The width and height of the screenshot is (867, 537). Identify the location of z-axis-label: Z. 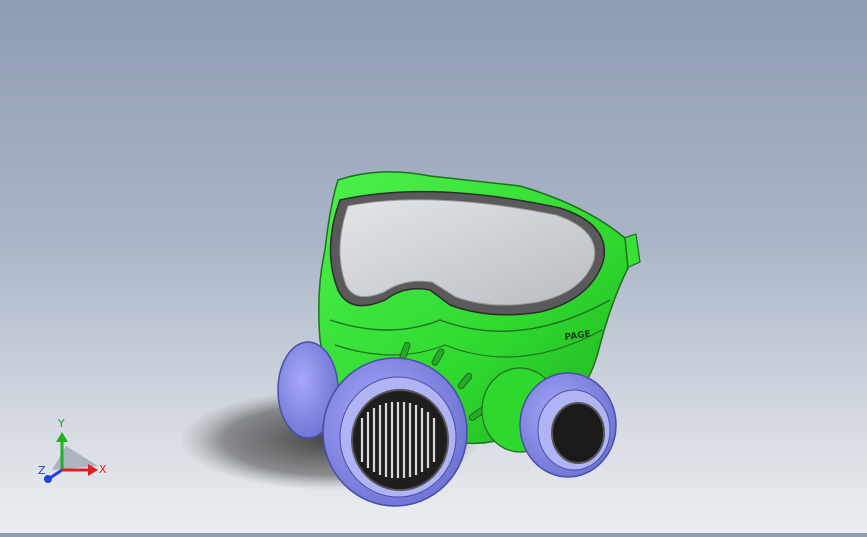
(42, 470).